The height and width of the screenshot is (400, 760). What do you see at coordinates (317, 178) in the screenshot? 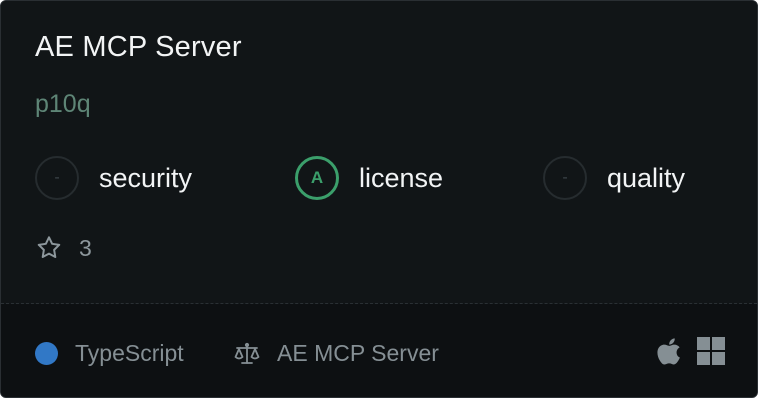
I see `license-grade-badge: A` at bounding box center [317, 178].